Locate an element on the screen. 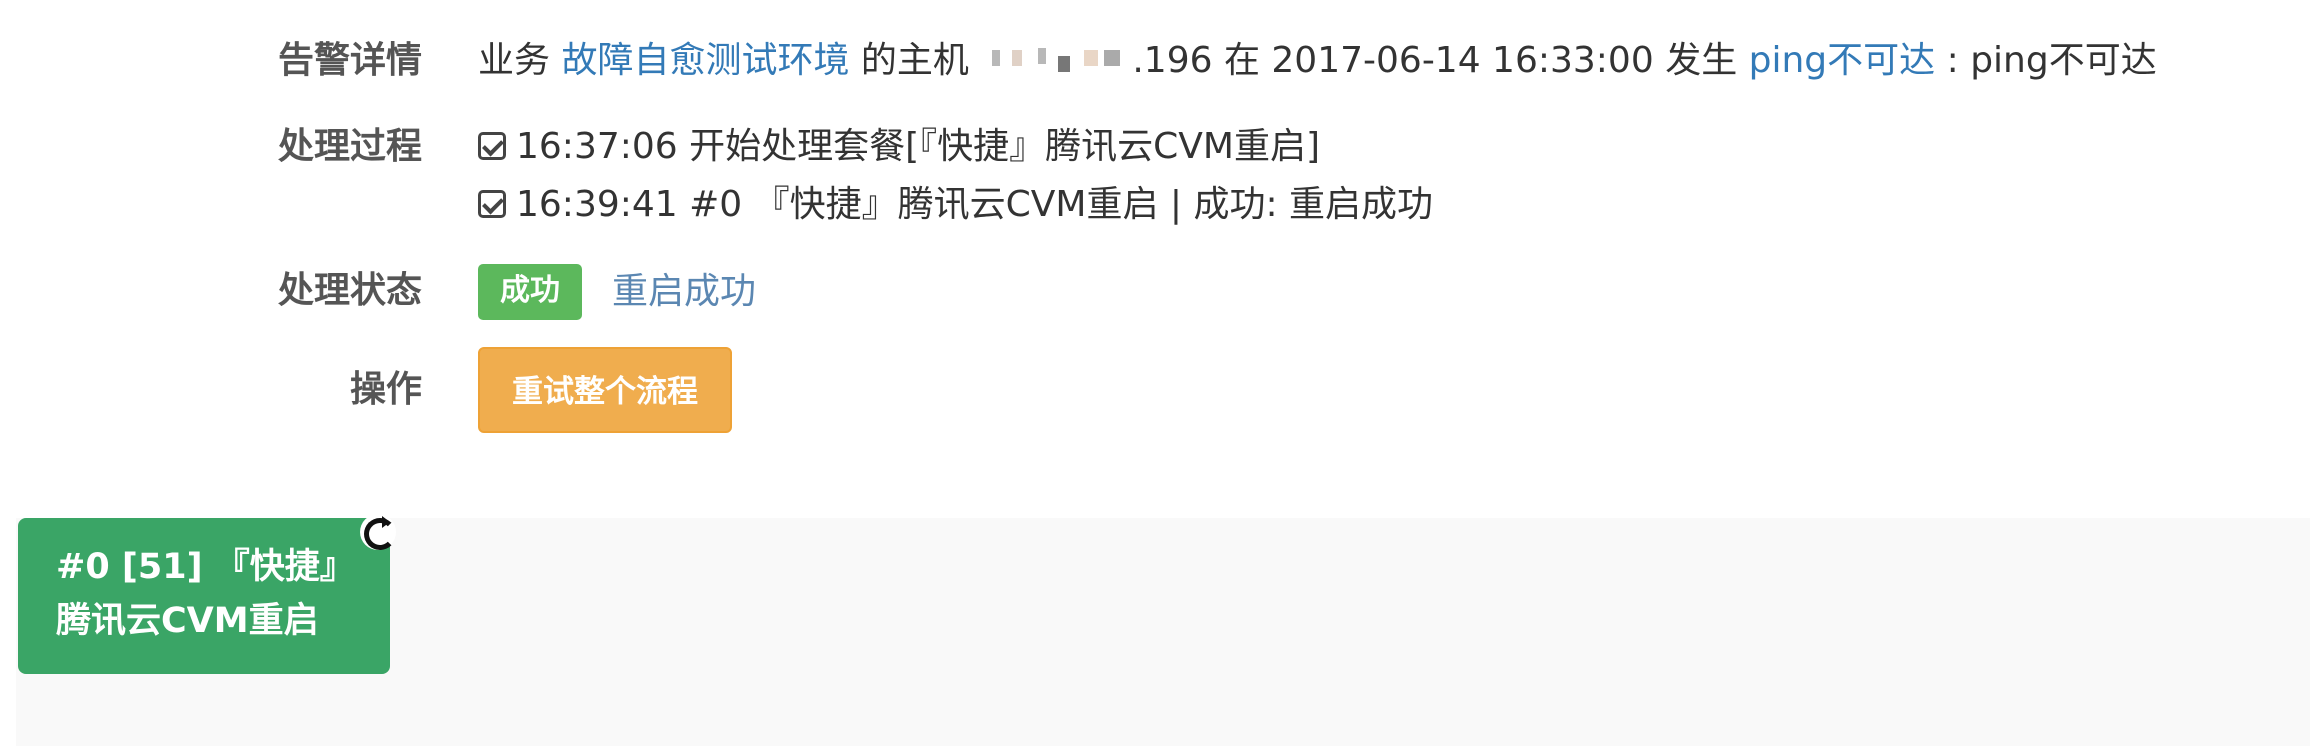 The width and height of the screenshot is (2310, 746). status-badge: 成功 is located at coordinates (530, 292).